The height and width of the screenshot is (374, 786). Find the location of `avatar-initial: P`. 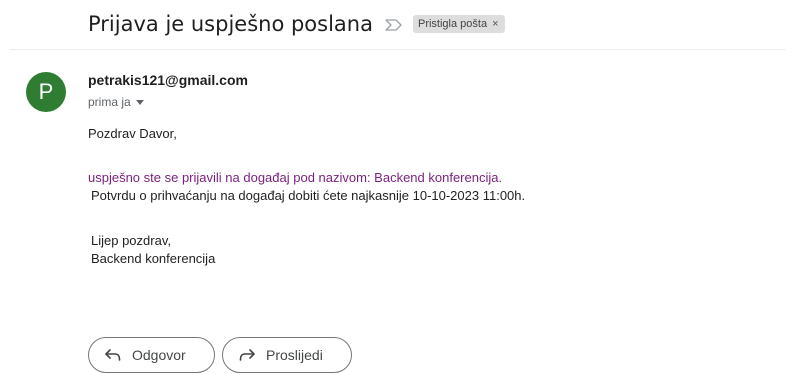

avatar-initial: P is located at coordinates (46, 91).